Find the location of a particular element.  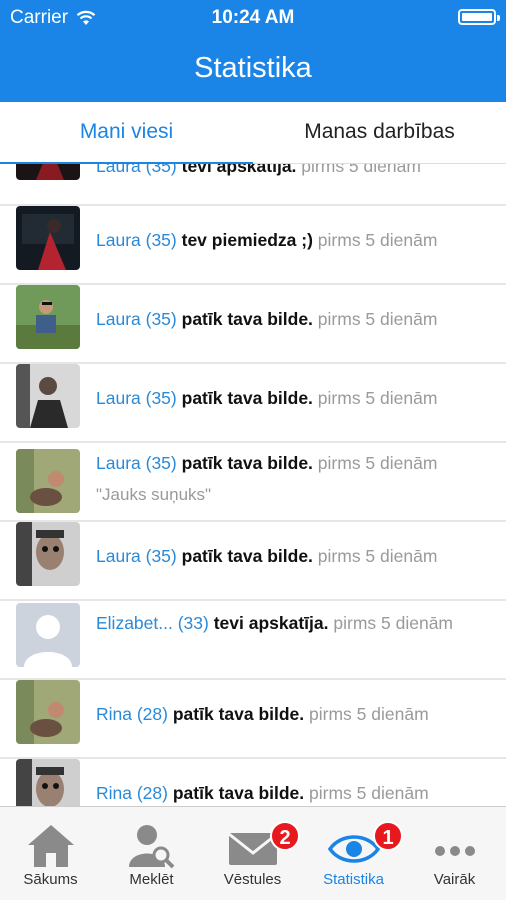

more-dots-icon is located at coordinates (454, 851).